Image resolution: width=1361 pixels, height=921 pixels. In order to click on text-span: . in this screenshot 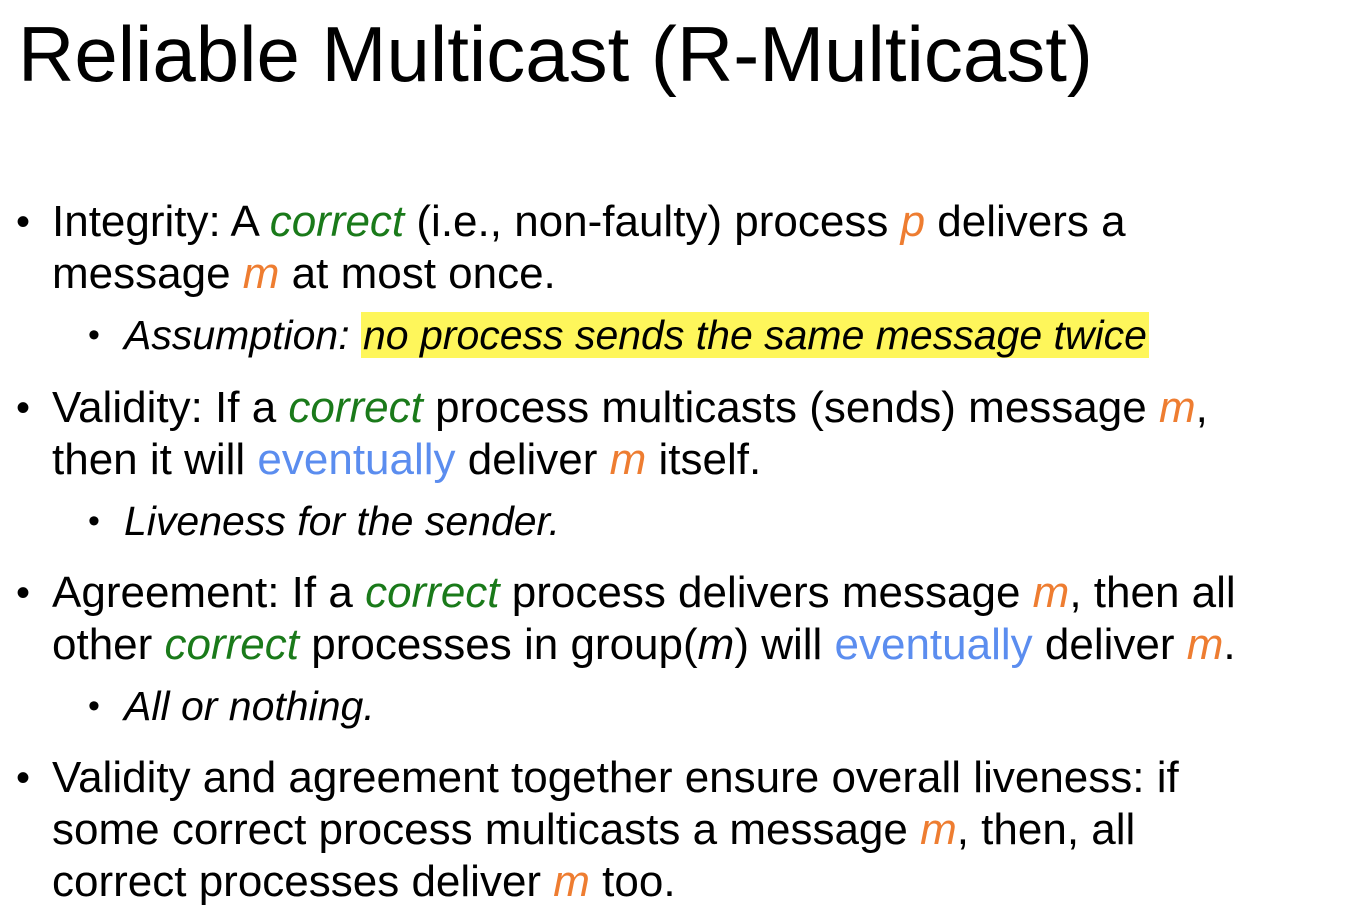, I will do `click(1229, 644)`.